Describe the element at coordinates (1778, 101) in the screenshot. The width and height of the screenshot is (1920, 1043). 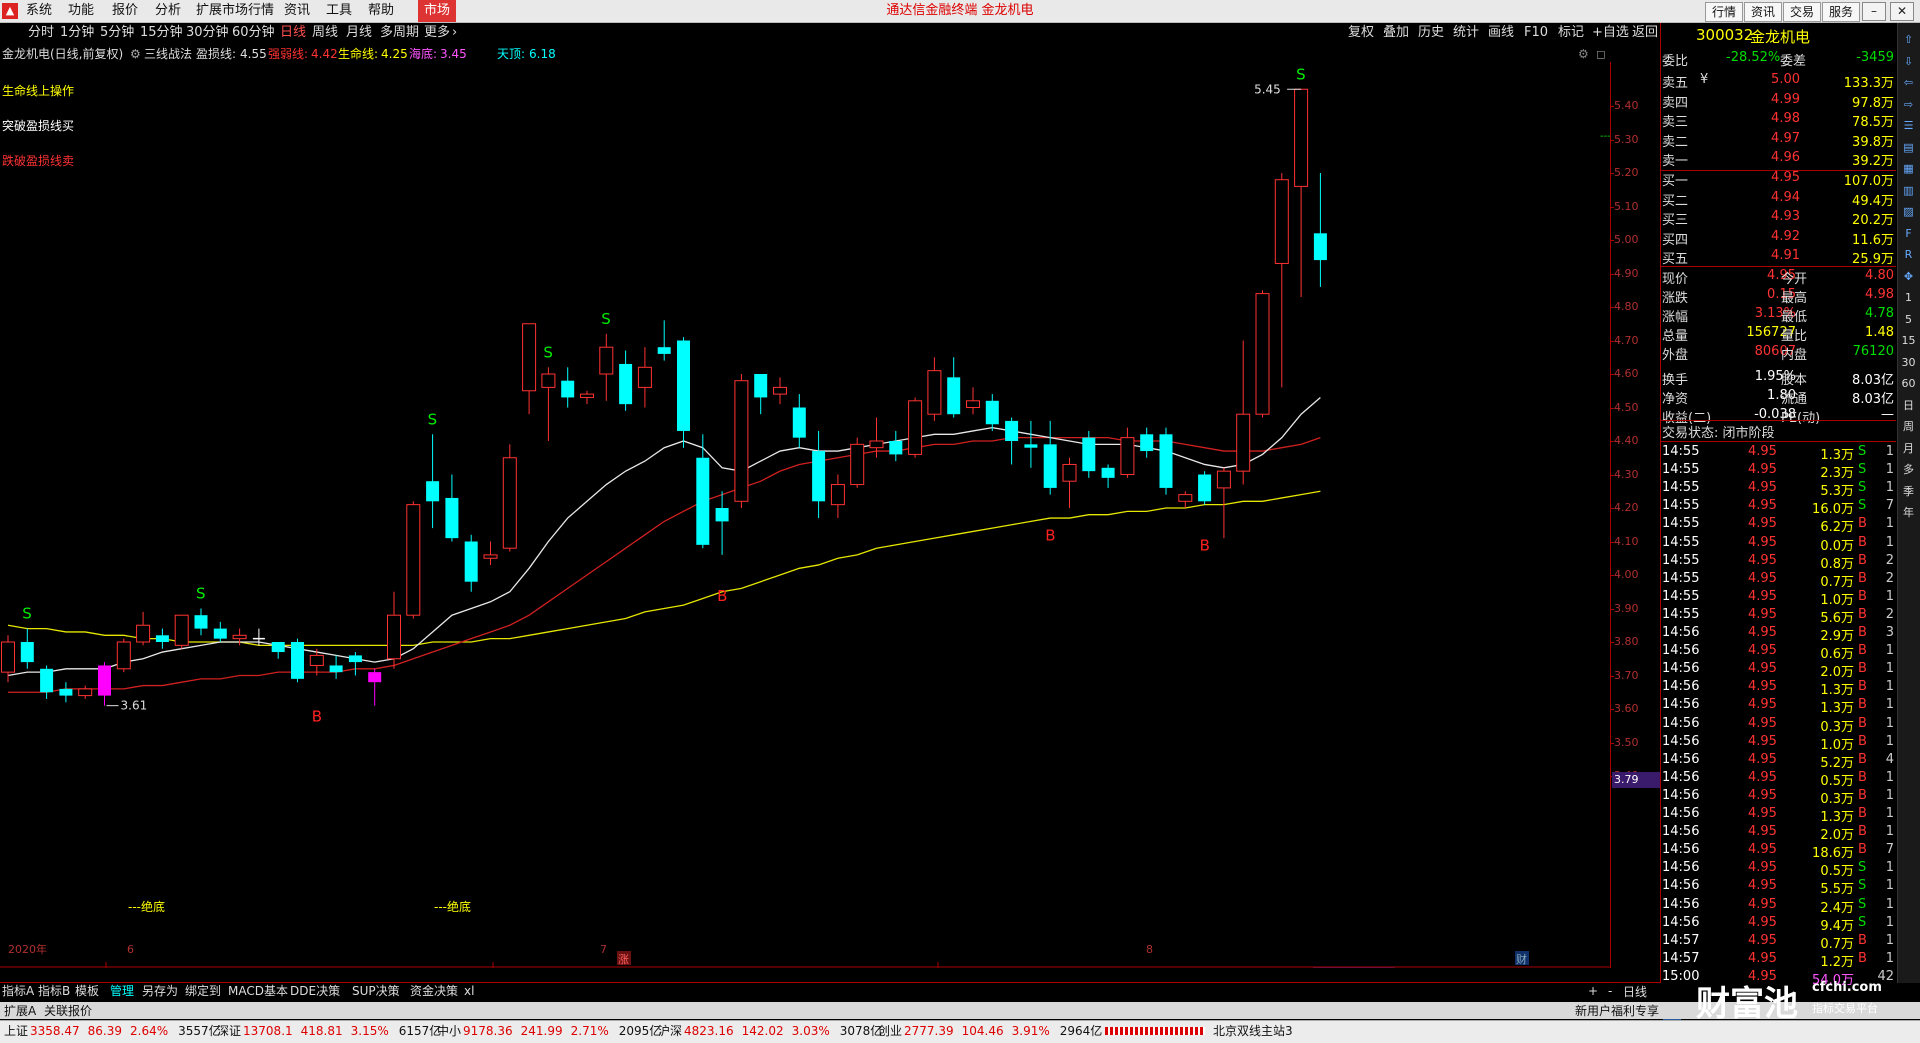
I see `ask-row: 卖四 4.99 97.8万` at that location.